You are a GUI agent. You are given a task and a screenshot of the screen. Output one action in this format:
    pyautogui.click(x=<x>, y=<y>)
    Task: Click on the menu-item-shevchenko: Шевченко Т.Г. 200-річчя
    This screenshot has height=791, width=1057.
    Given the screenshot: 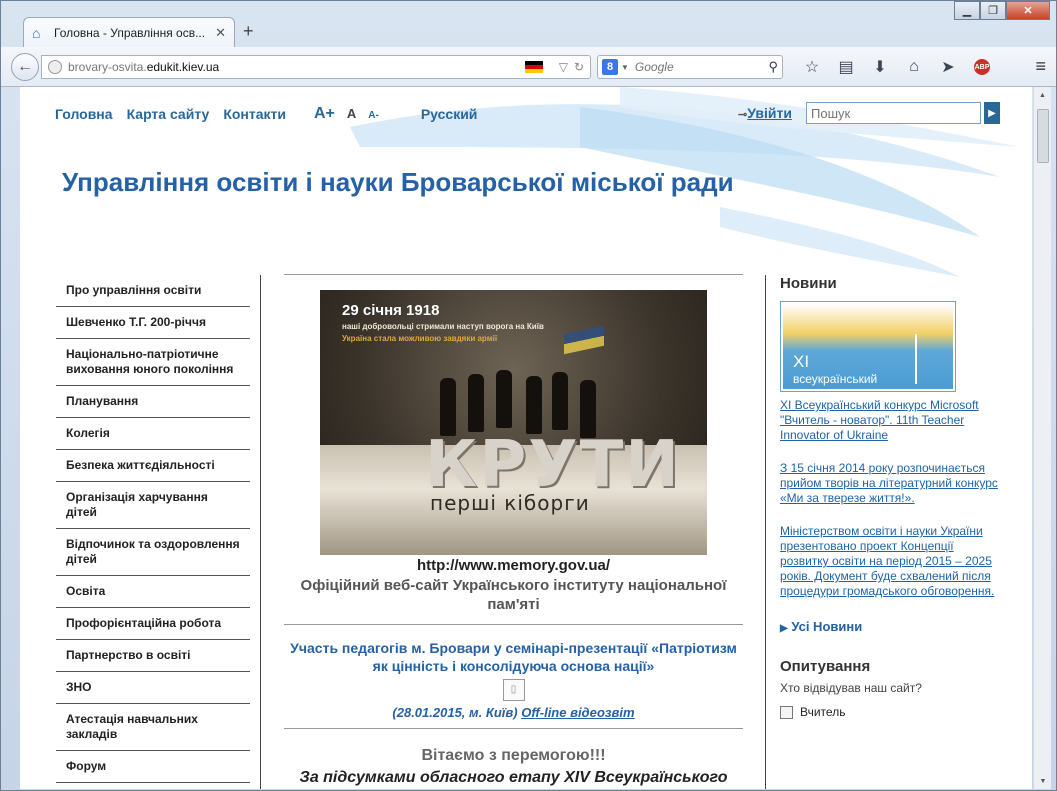 What is the action you would take?
    pyautogui.click(x=153, y=323)
    